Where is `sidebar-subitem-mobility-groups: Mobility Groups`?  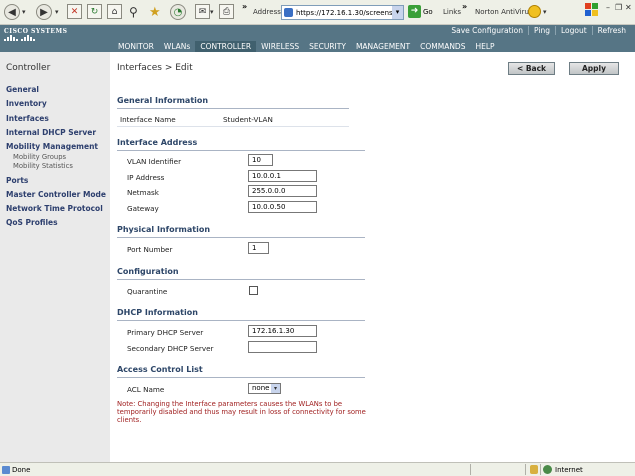 sidebar-subitem-mobility-groups: Mobility Groups is located at coordinates (39, 157).